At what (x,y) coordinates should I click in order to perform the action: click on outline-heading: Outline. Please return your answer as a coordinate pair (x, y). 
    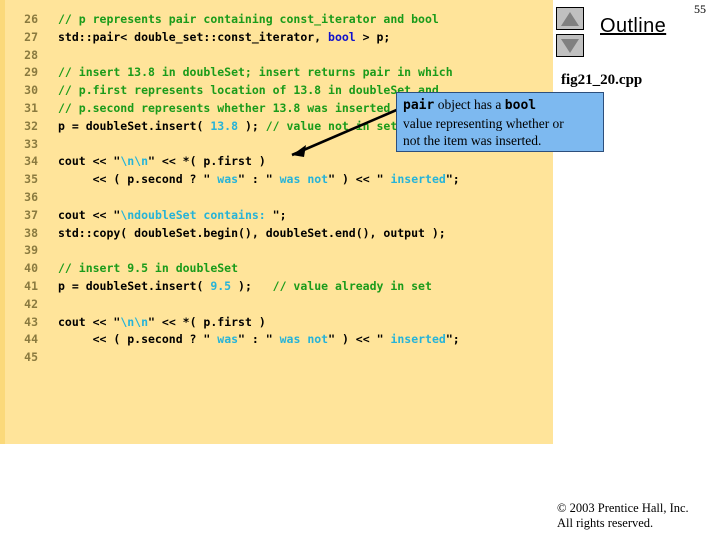
    Looking at the image, I should click on (633, 26).